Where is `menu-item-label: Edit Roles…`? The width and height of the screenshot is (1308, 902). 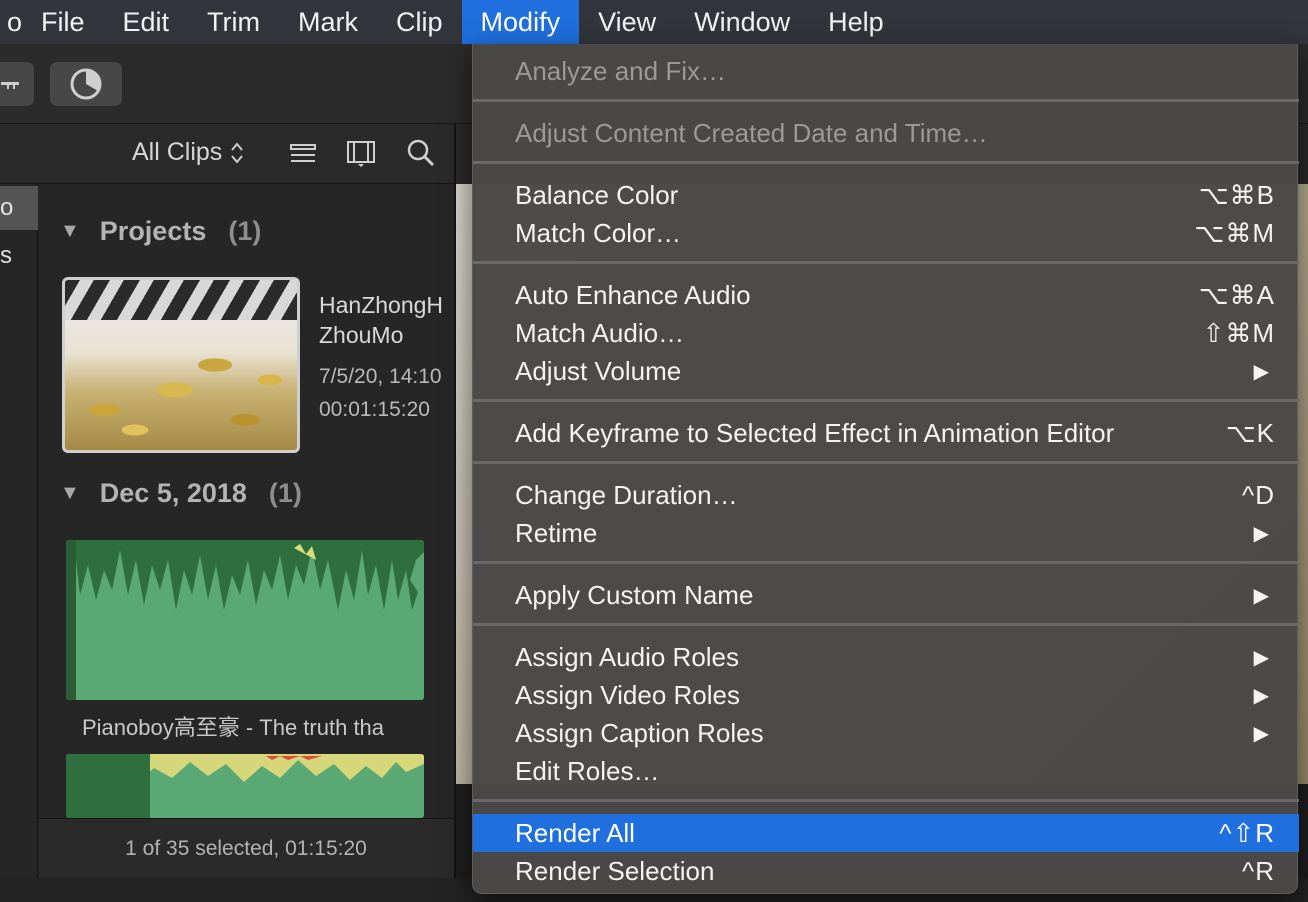 menu-item-label: Edit Roles… is located at coordinates (587, 770).